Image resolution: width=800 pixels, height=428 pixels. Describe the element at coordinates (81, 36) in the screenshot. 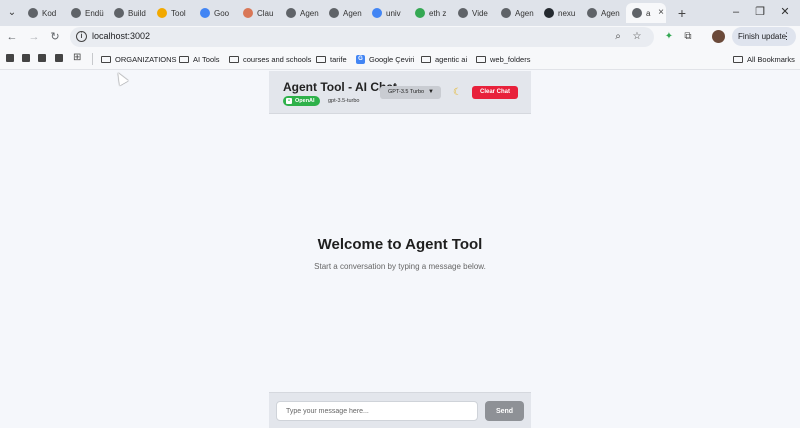

I see `site-info-icon: i` at that location.